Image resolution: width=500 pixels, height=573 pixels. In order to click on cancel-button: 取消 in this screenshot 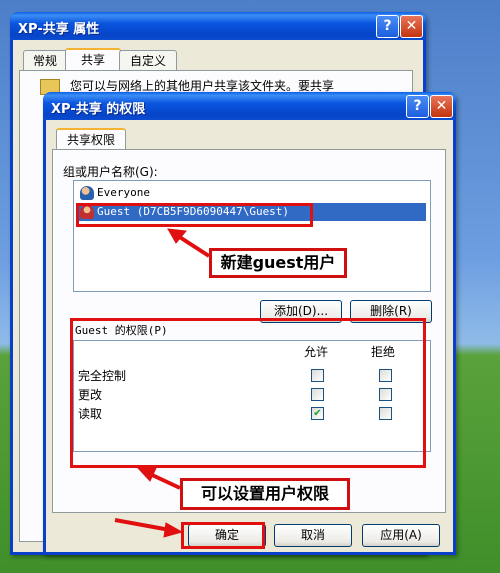, I will do `click(313, 535)`.